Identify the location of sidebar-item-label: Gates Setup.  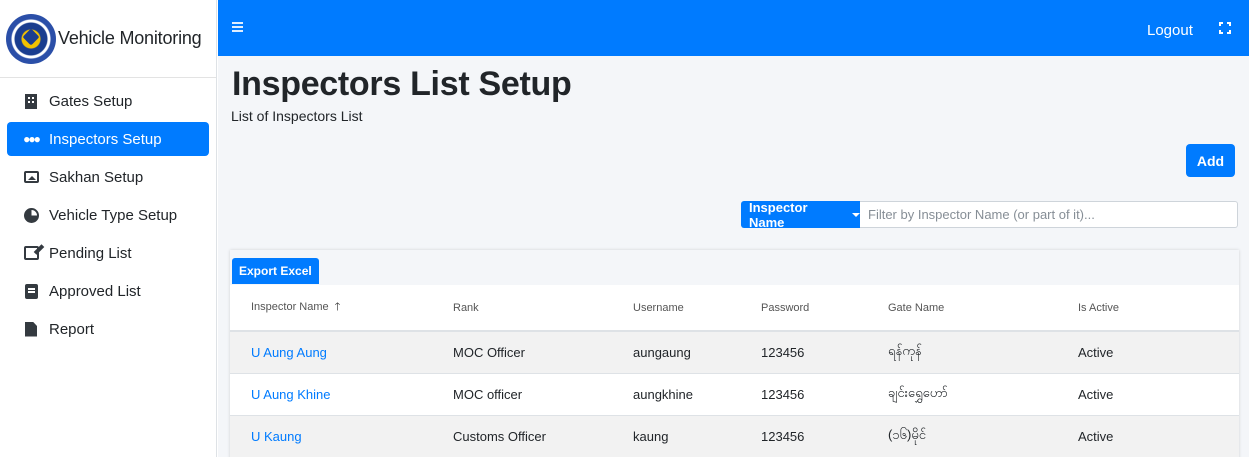
(91, 101).